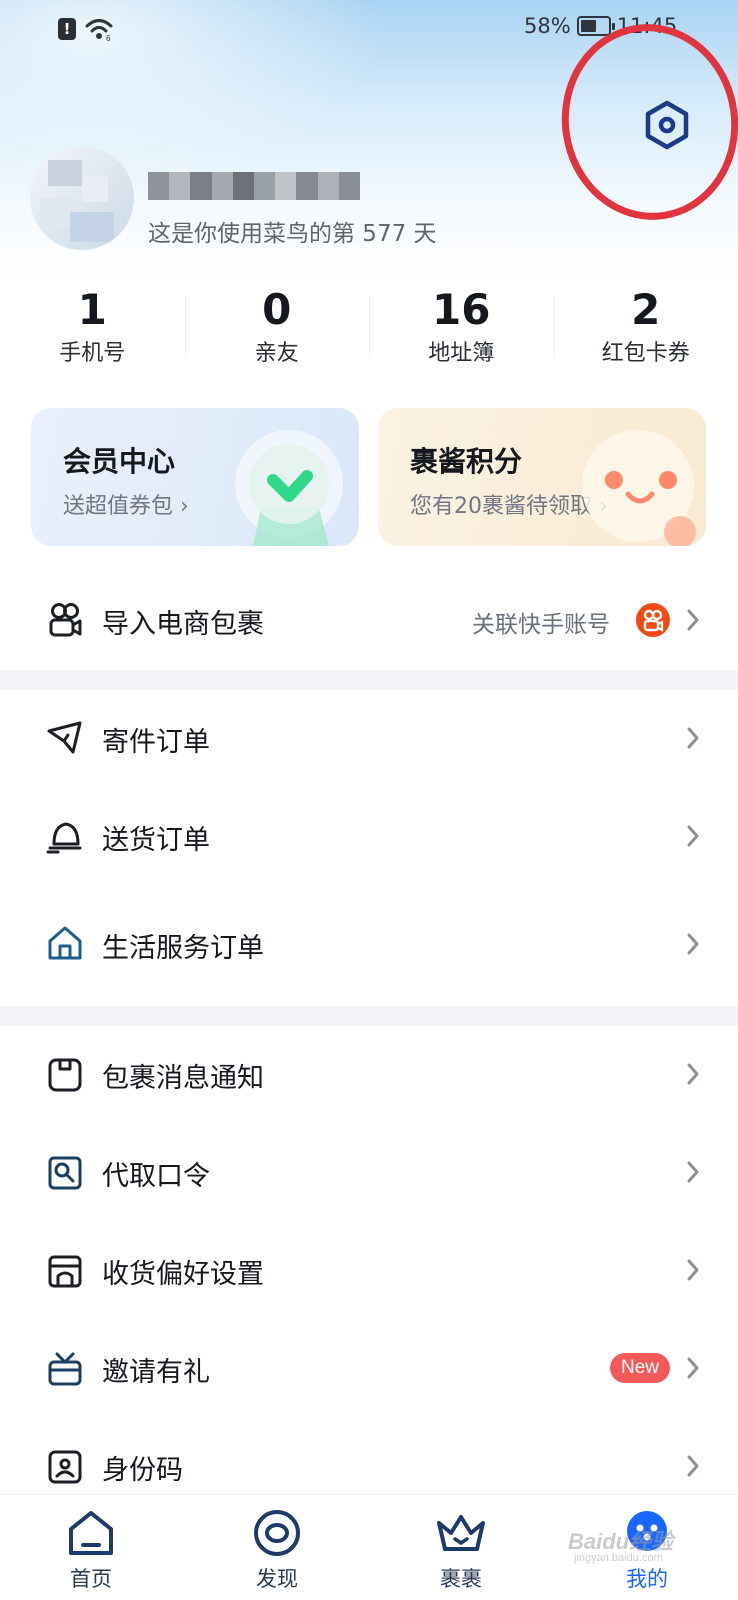 The height and width of the screenshot is (1600, 738). What do you see at coordinates (156, 742) in the screenshot?
I see `row-label: 寄件订单` at bounding box center [156, 742].